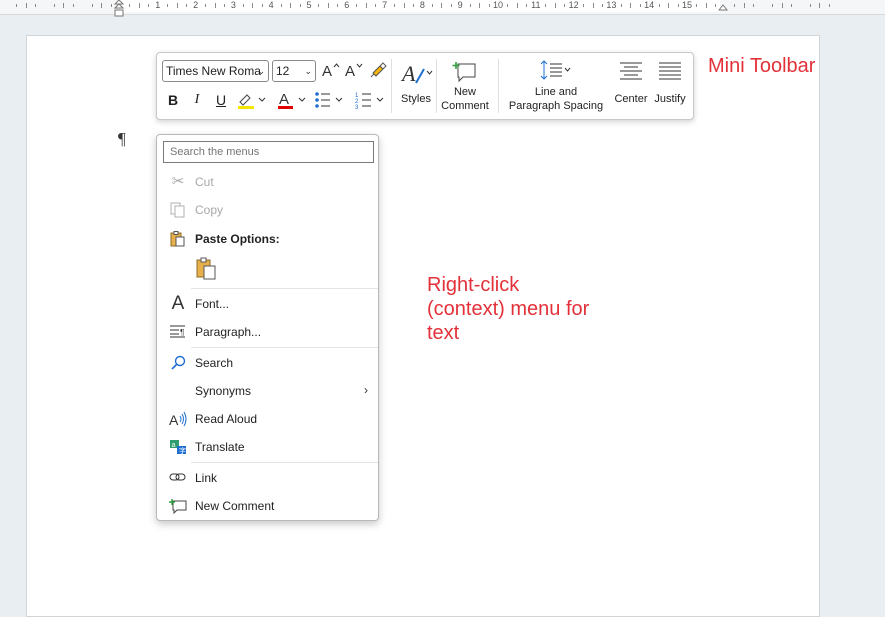 Image resolution: width=885 pixels, height=617 pixels. I want to click on svg-text: 3, so click(357, 107).